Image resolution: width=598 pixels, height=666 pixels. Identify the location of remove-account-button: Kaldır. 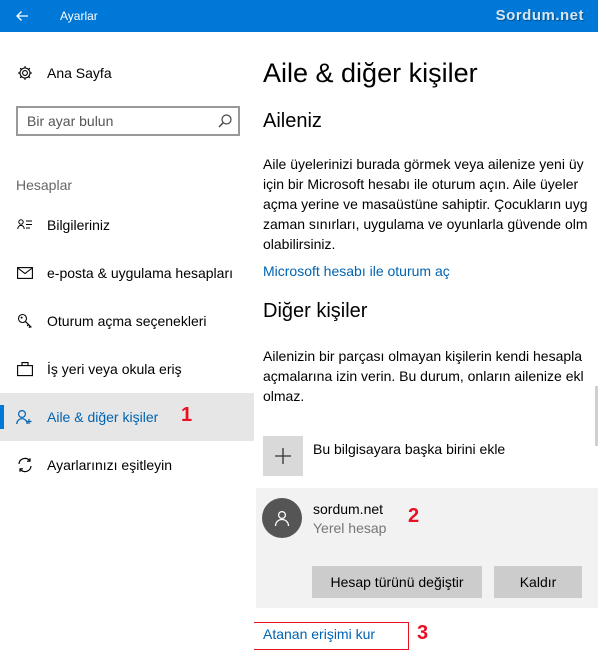
(538, 582).